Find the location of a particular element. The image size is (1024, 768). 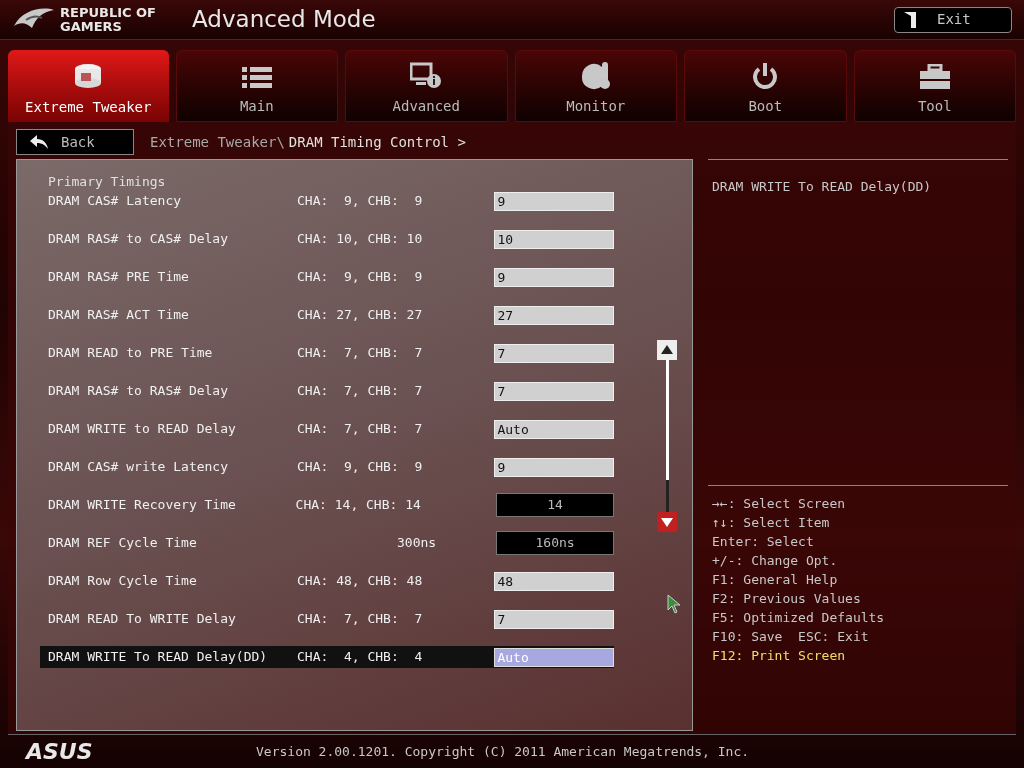

key-hint: ↑↓: Select Item is located at coordinates (771, 523).